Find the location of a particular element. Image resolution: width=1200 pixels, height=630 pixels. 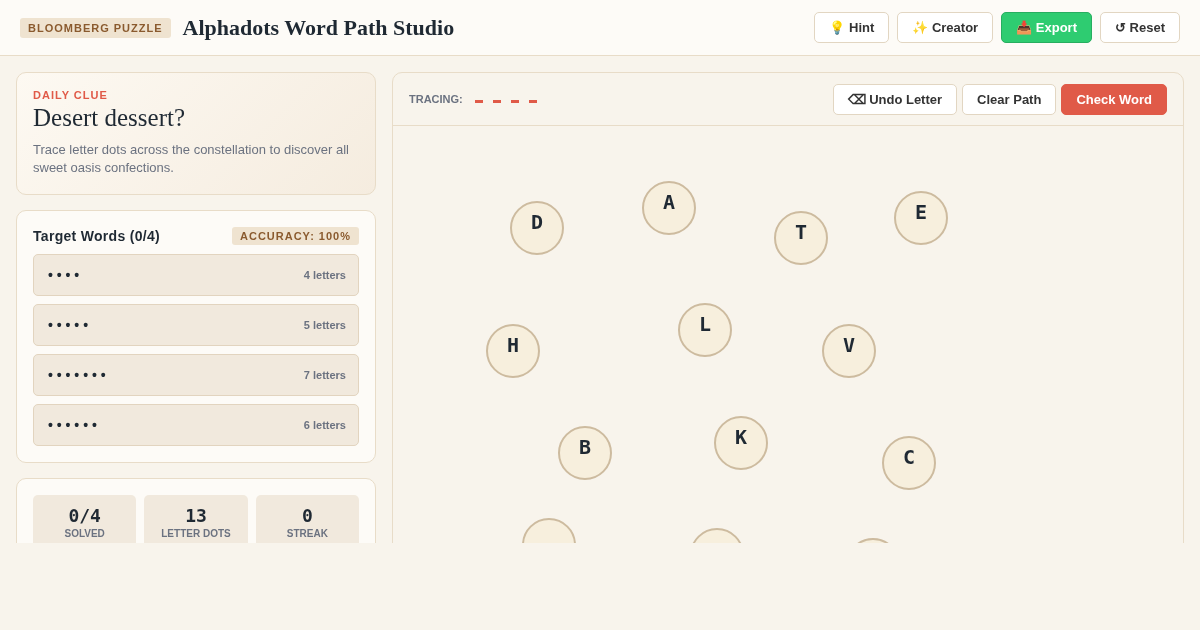

letter-dot: D is located at coordinates (537, 228).